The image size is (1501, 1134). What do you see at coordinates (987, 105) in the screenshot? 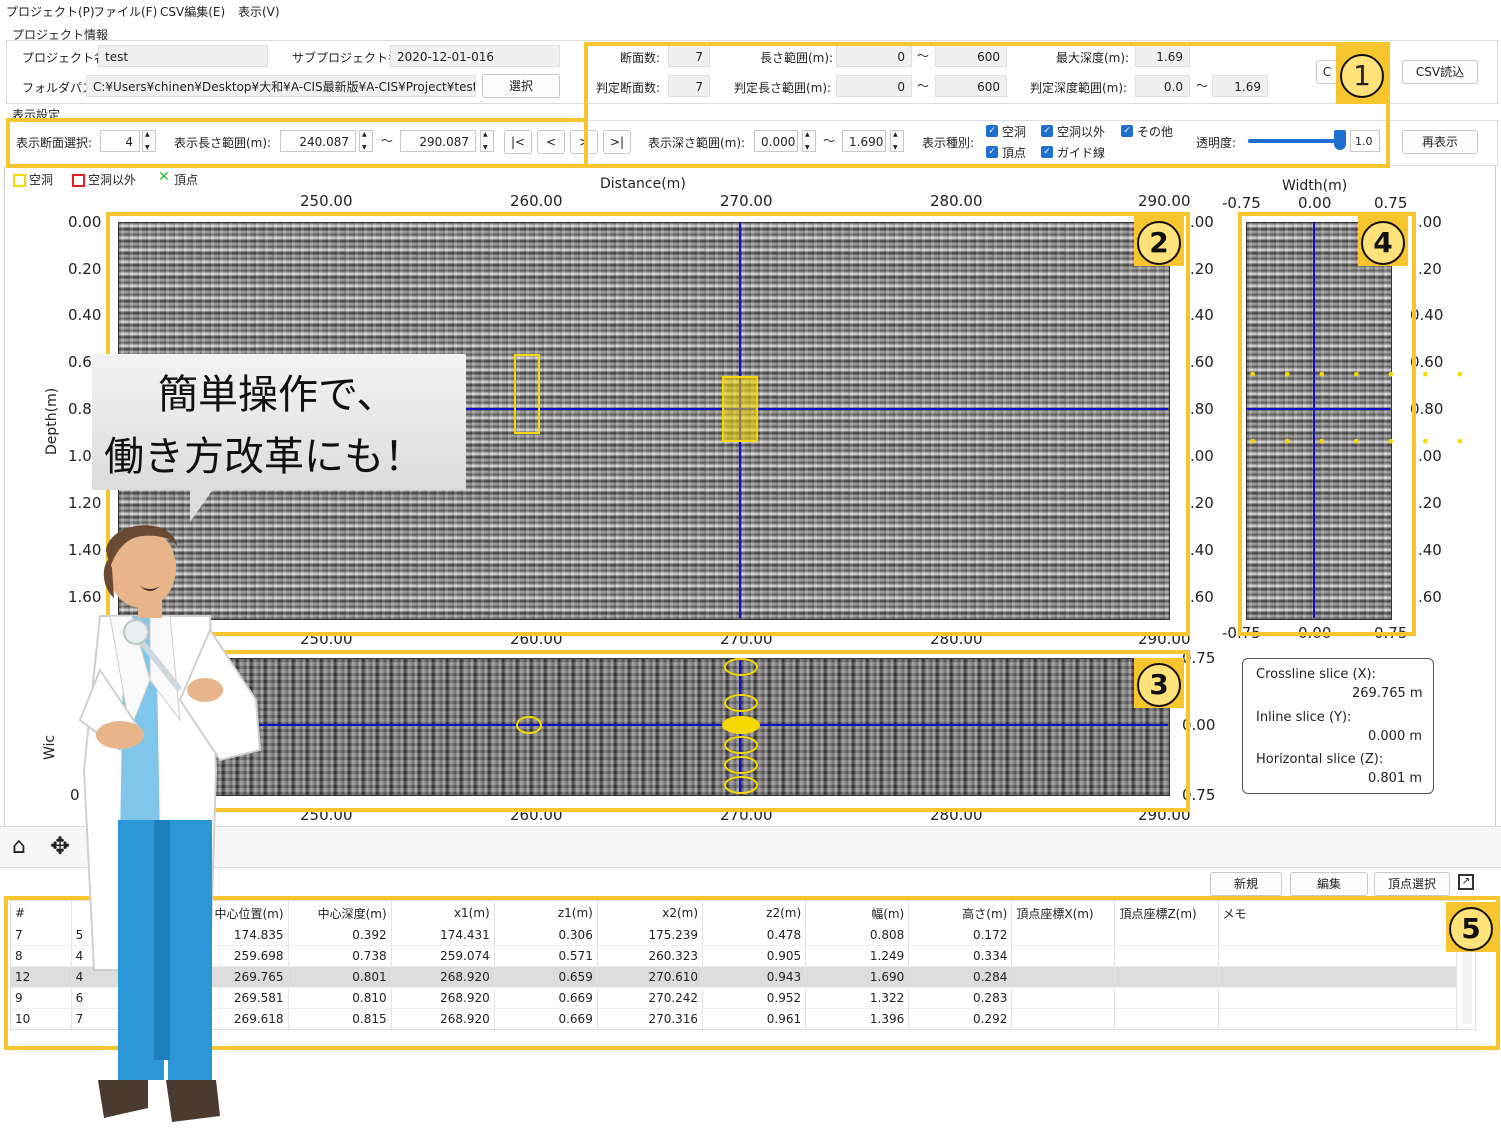
I see `annotation-frame-1-top` at bounding box center [987, 105].